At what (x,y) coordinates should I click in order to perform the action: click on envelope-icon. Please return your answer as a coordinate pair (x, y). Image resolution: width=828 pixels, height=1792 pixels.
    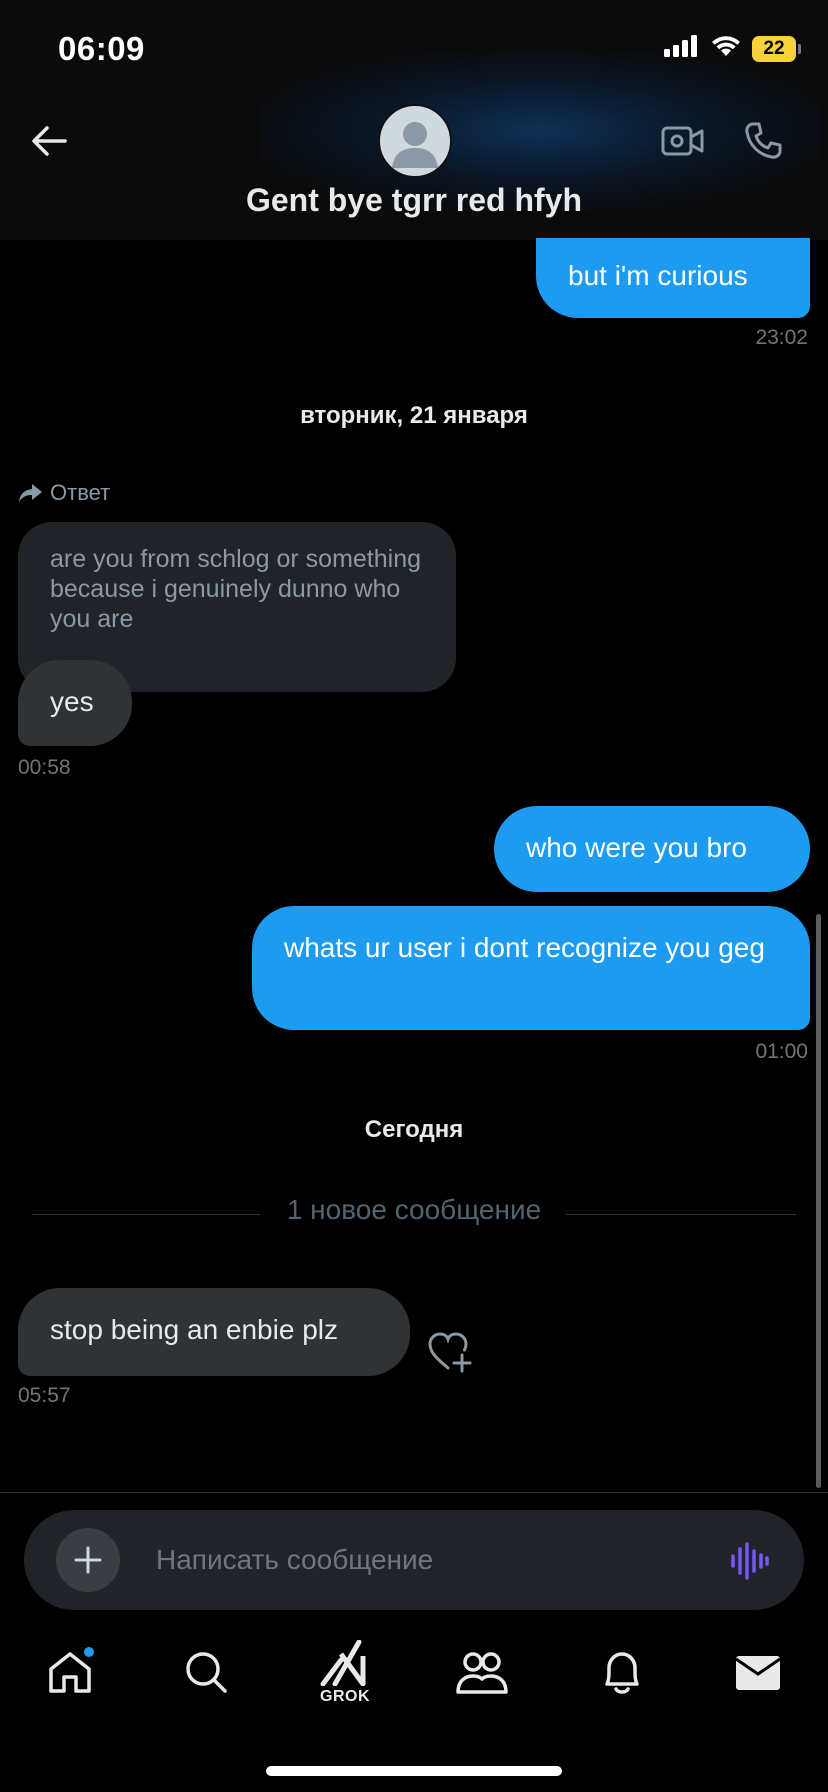
    Looking at the image, I should click on (758, 1673).